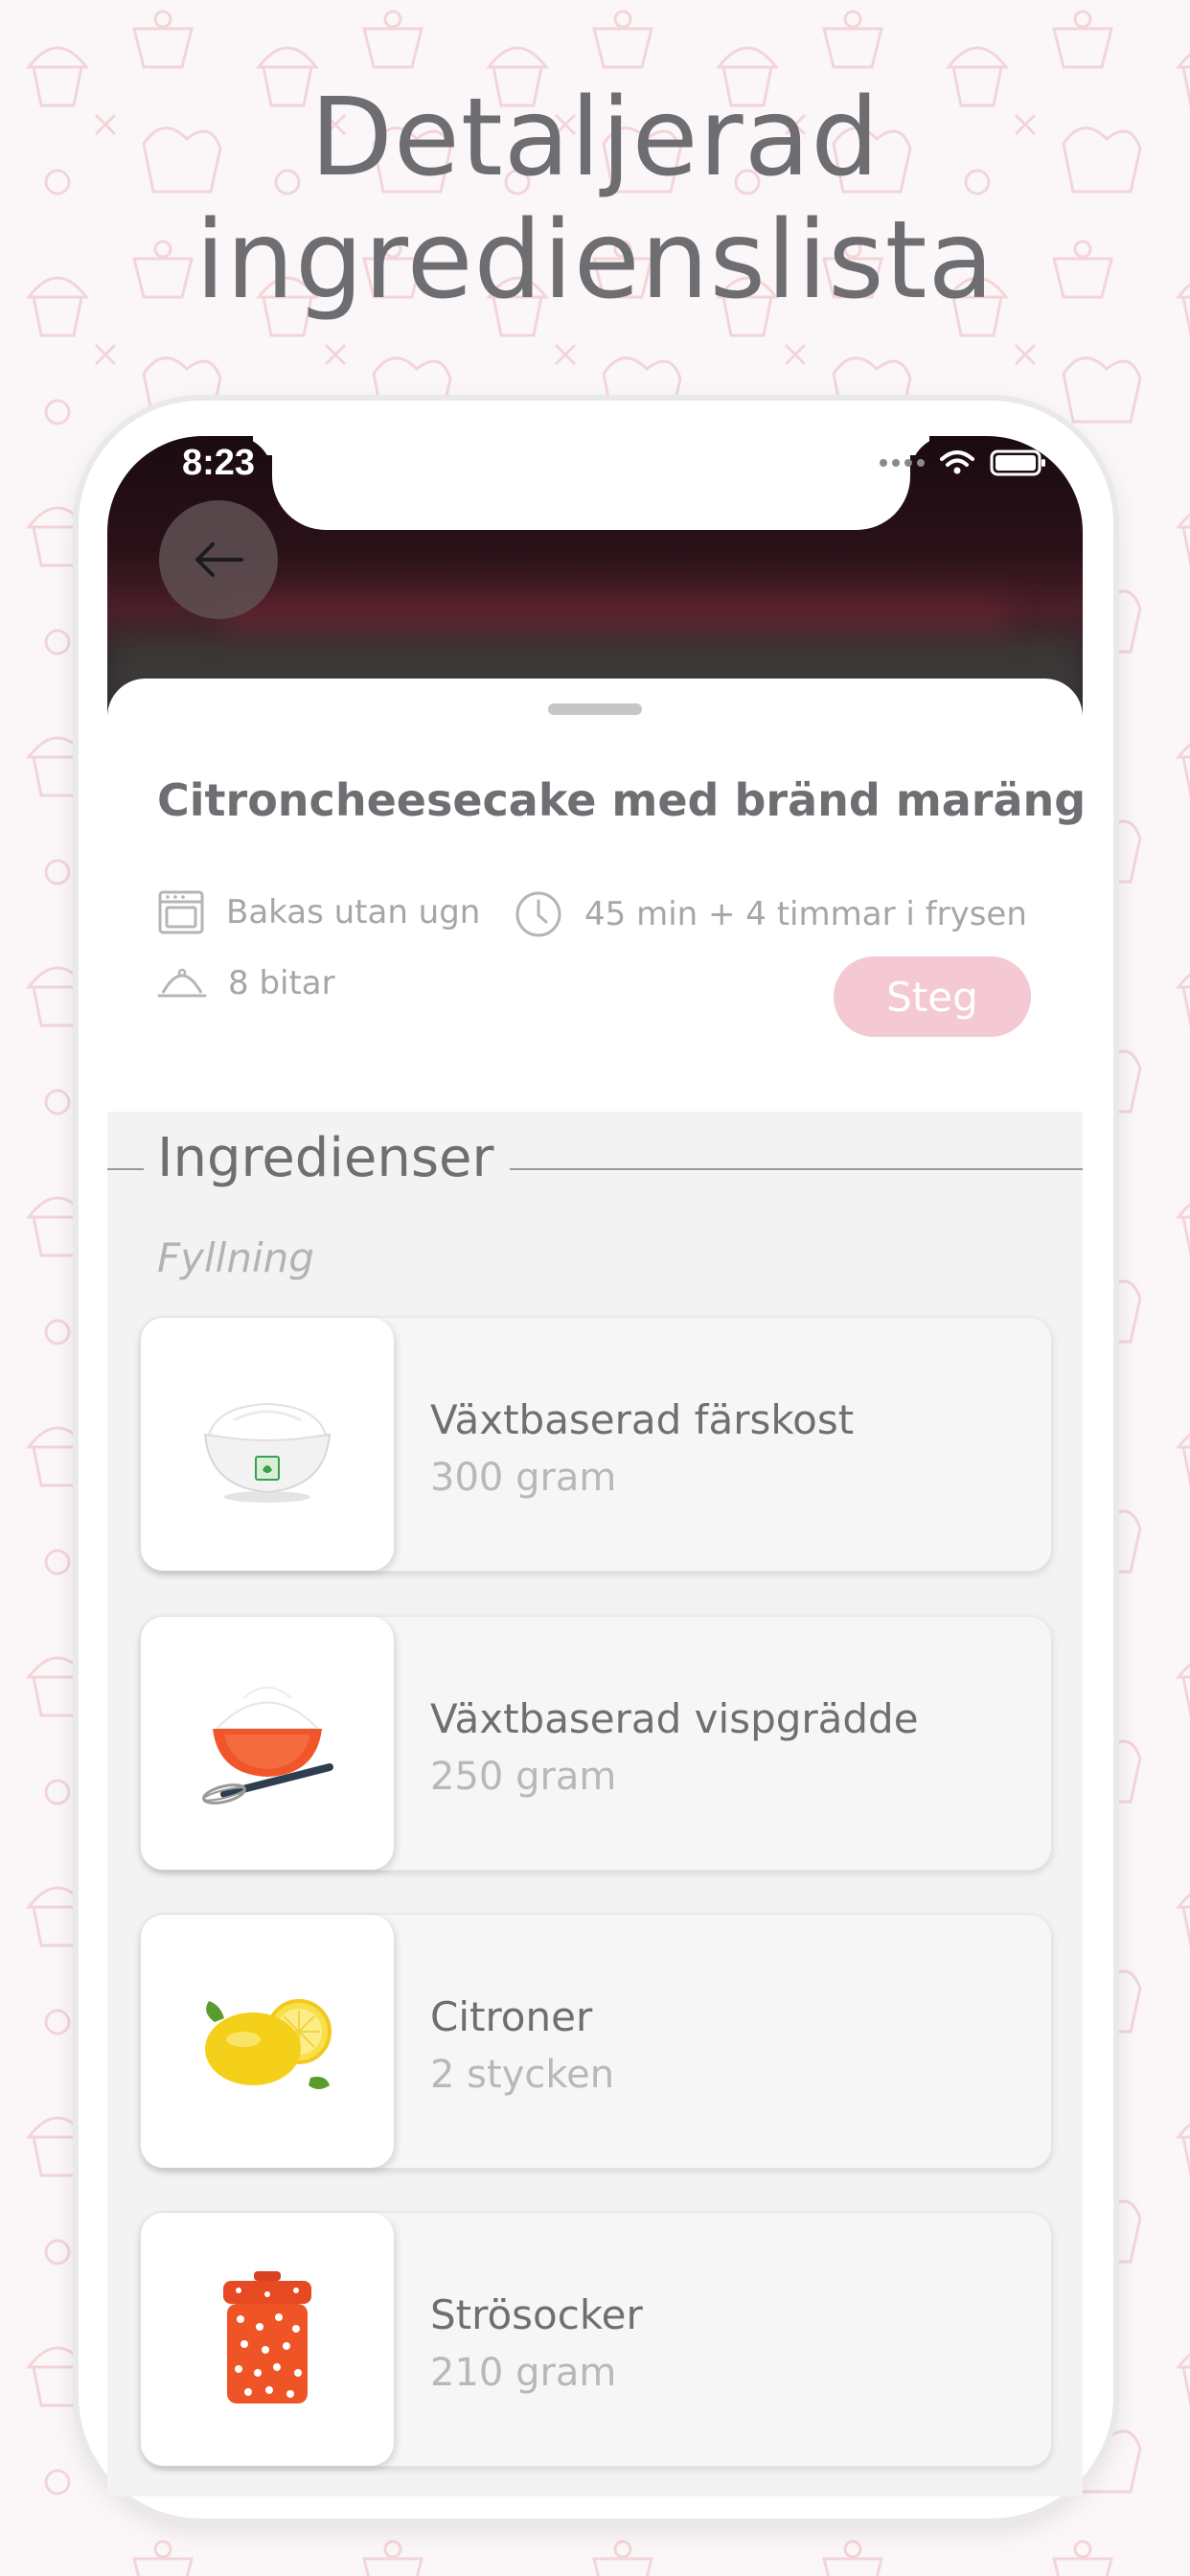 The width and height of the screenshot is (1190, 2576). Describe the element at coordinates (596, 2340) in the screenshot. I see `ingredient-card: Strösocker 210 gram` at that location.